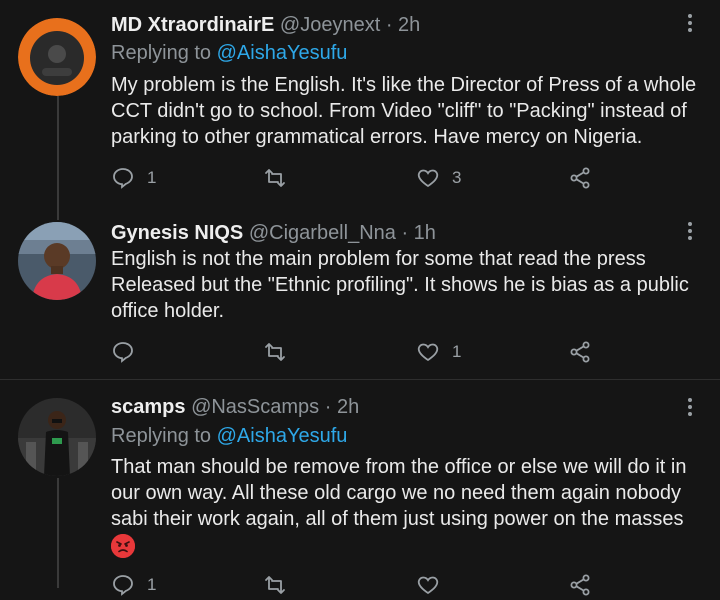 This screenshot has width=720, height=600. What do you see at coordinates (177, 233) in the screenshot?
I see `display-name: Gynesis NIQS` at bounding box center [177, 233].